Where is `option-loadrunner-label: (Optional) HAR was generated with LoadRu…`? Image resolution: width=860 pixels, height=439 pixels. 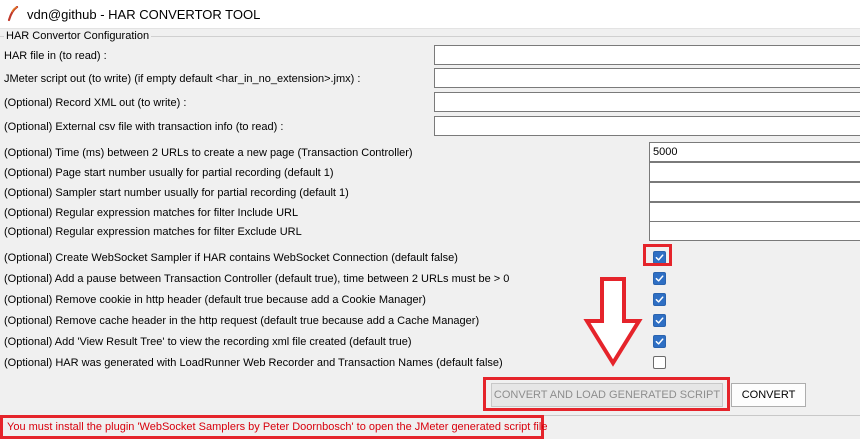 option-loadrunner-label: (Optional) HAR was generated with LoadRu… is located at coordinates (253, 363).